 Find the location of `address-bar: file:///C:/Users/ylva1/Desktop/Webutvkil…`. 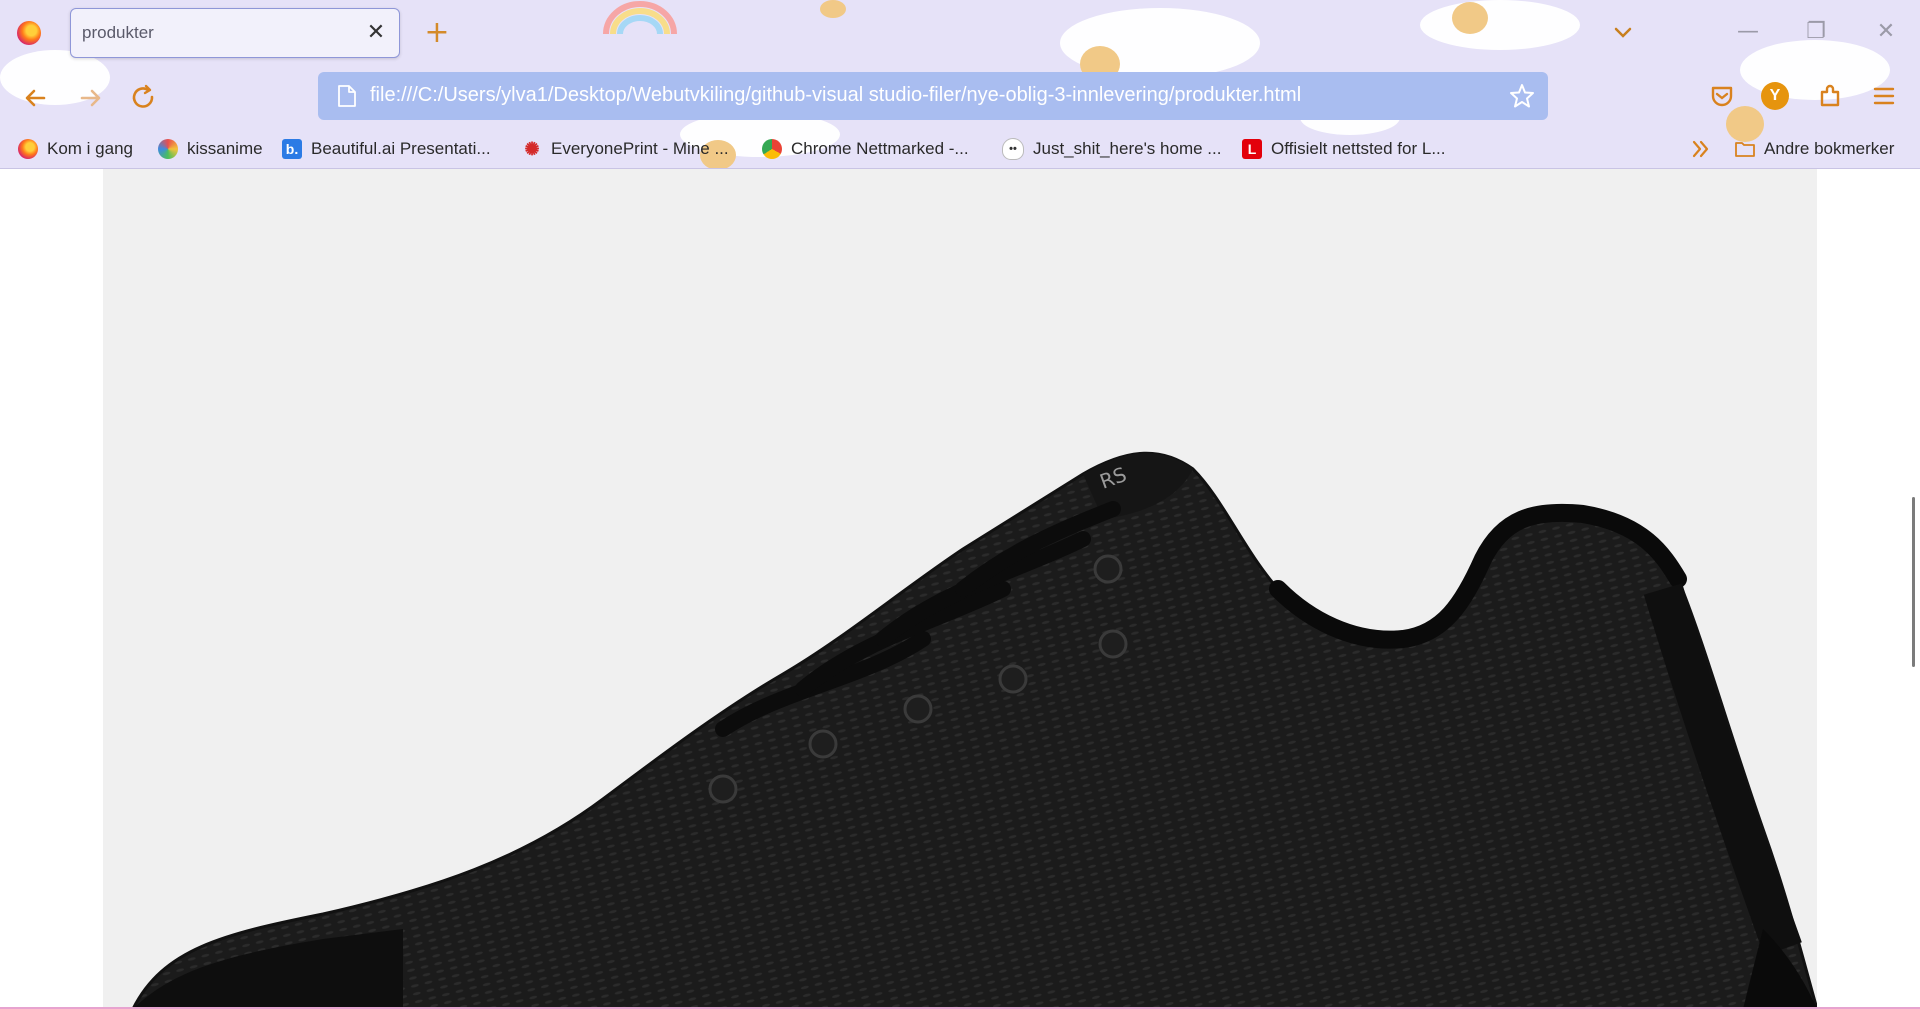

address-bar: file:///C:/Users/ylva1/Desktop/Webutvkil… is located at coordinates (933, 96).